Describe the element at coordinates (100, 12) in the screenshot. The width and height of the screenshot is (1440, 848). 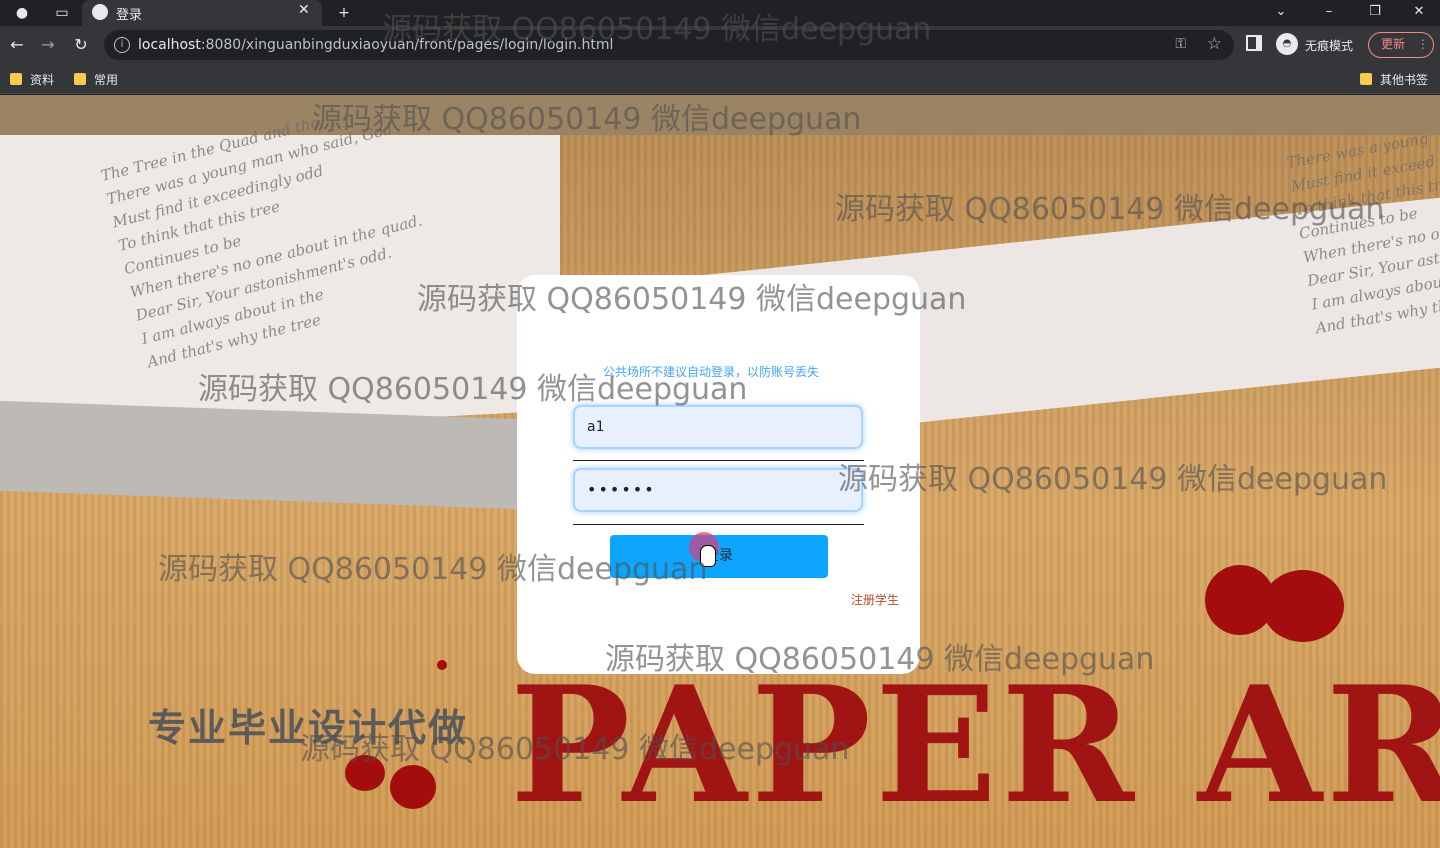
I see `globe-icon` at that location.